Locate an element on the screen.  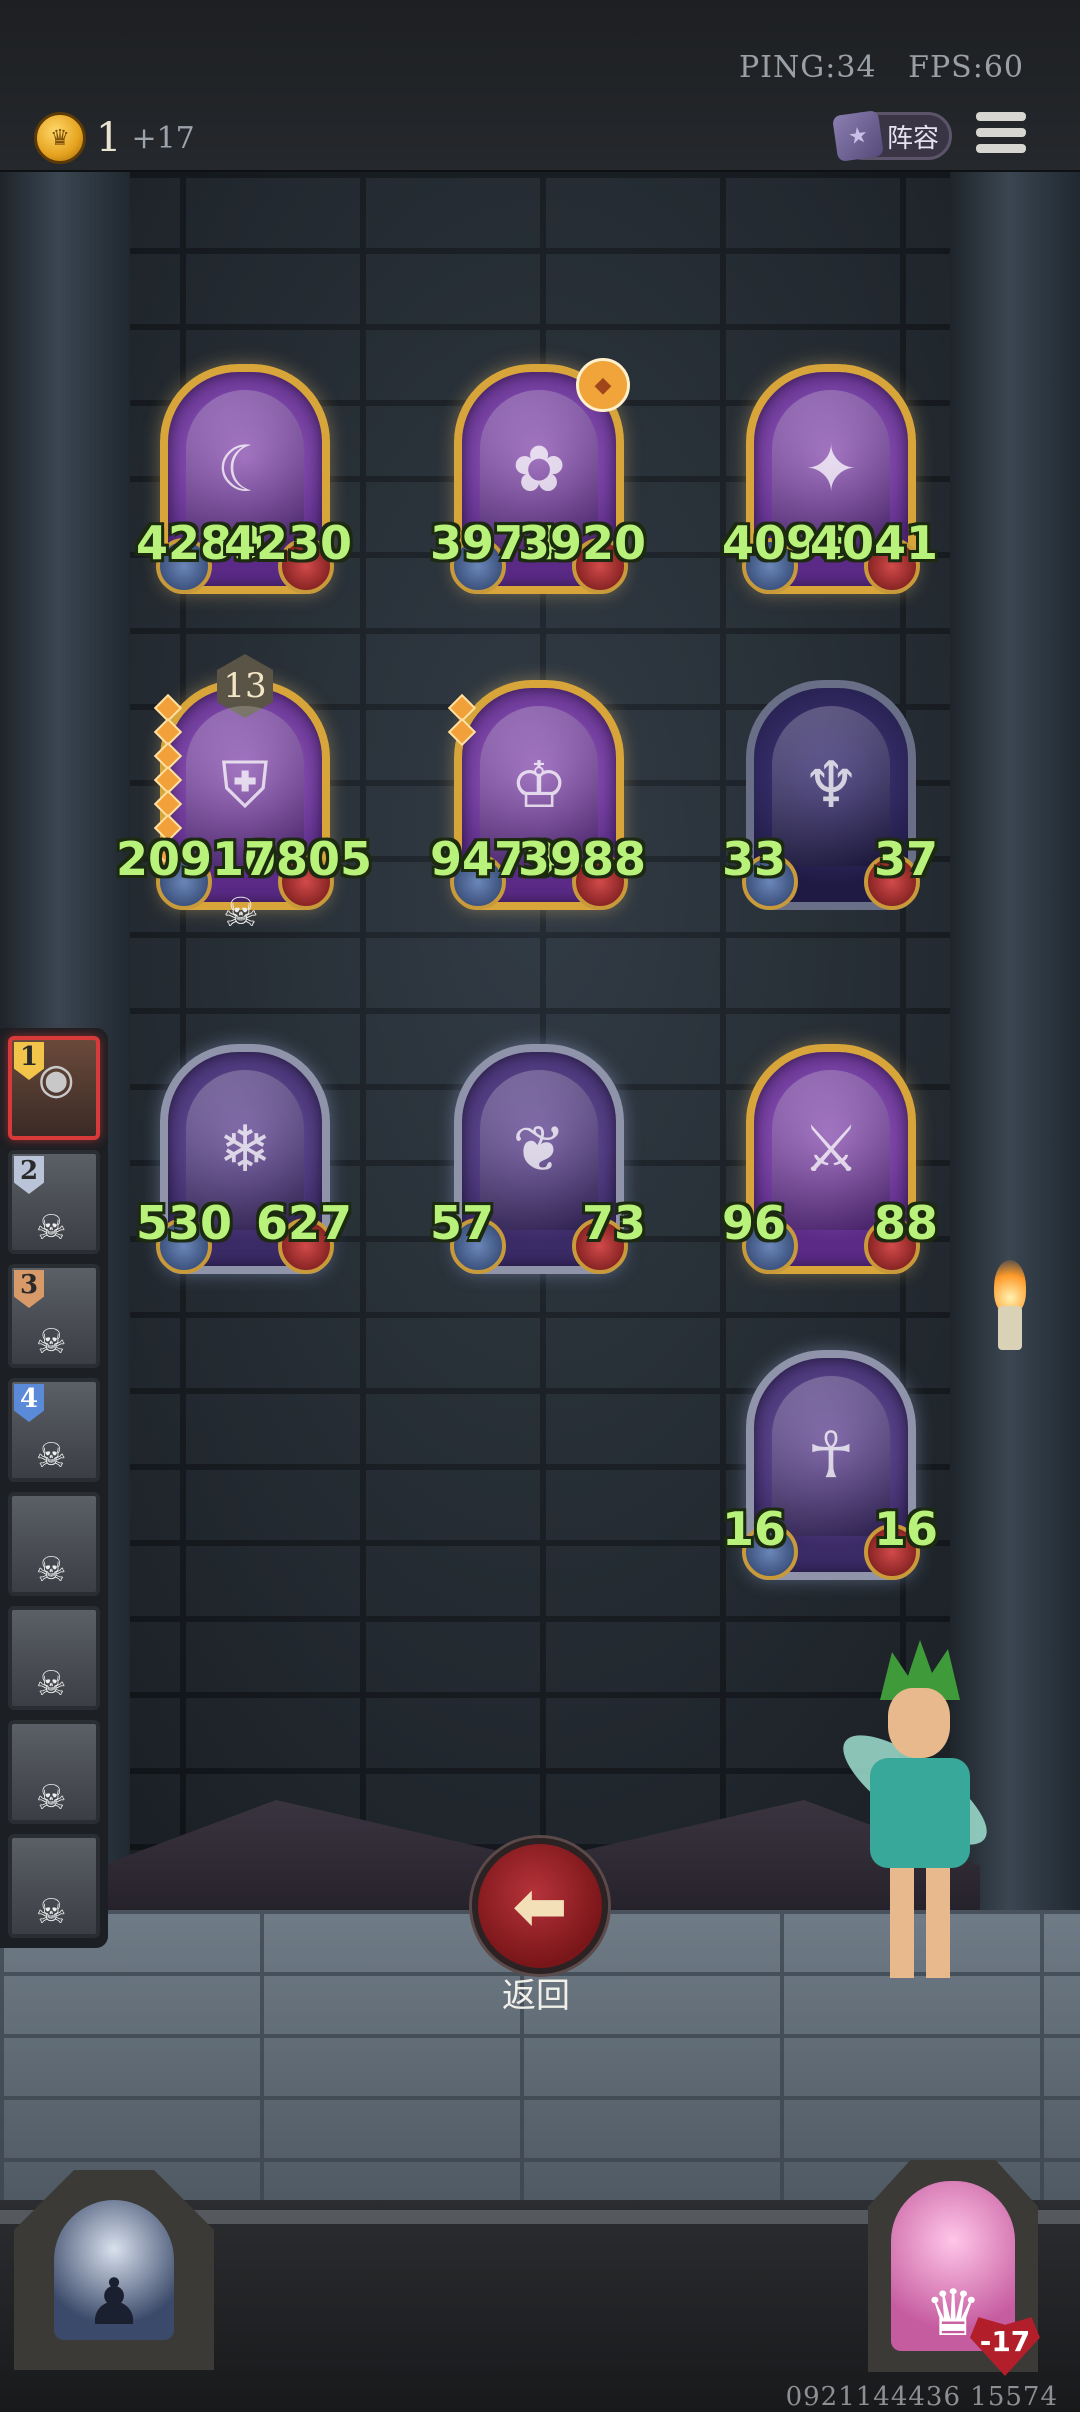
fish-icon: ◆ is located at coordinates (603, 385).